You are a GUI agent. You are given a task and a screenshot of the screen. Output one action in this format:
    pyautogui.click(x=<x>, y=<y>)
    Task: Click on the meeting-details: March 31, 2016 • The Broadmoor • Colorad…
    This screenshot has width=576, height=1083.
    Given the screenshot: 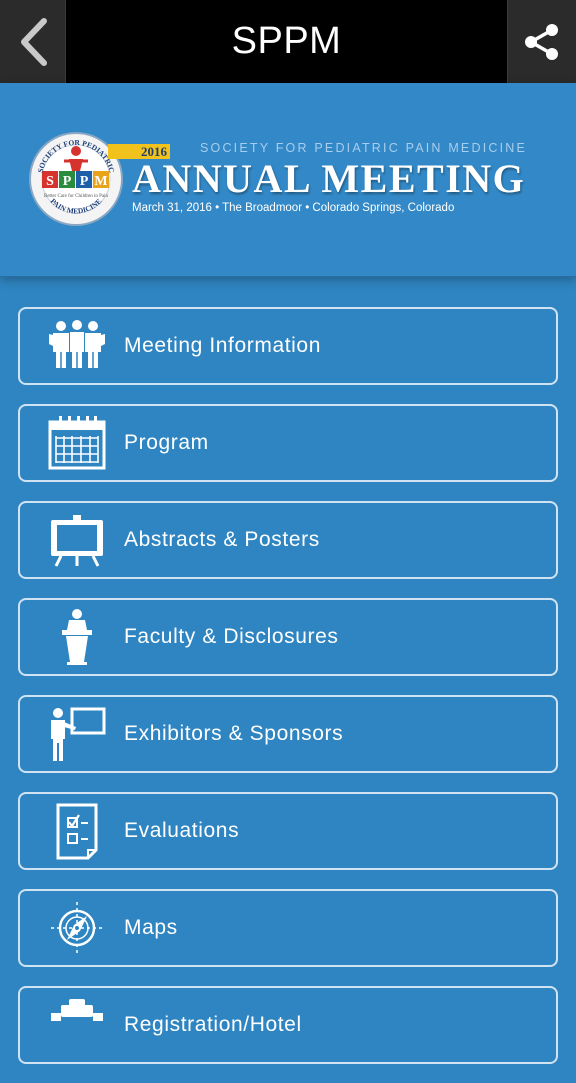 What is the action you would take?
    pyautogui.click(x=293, y=208)
    